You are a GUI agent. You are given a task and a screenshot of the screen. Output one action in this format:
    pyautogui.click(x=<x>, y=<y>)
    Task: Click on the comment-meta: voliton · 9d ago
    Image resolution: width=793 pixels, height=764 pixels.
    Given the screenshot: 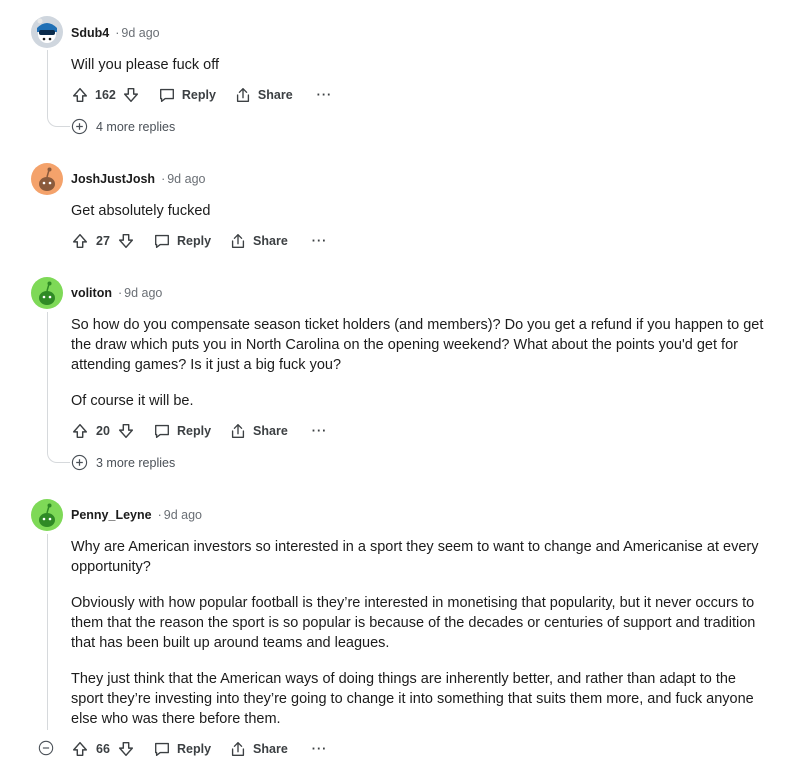 What is the action you would take?
    pyautogui.click(x=116, y=293)
    